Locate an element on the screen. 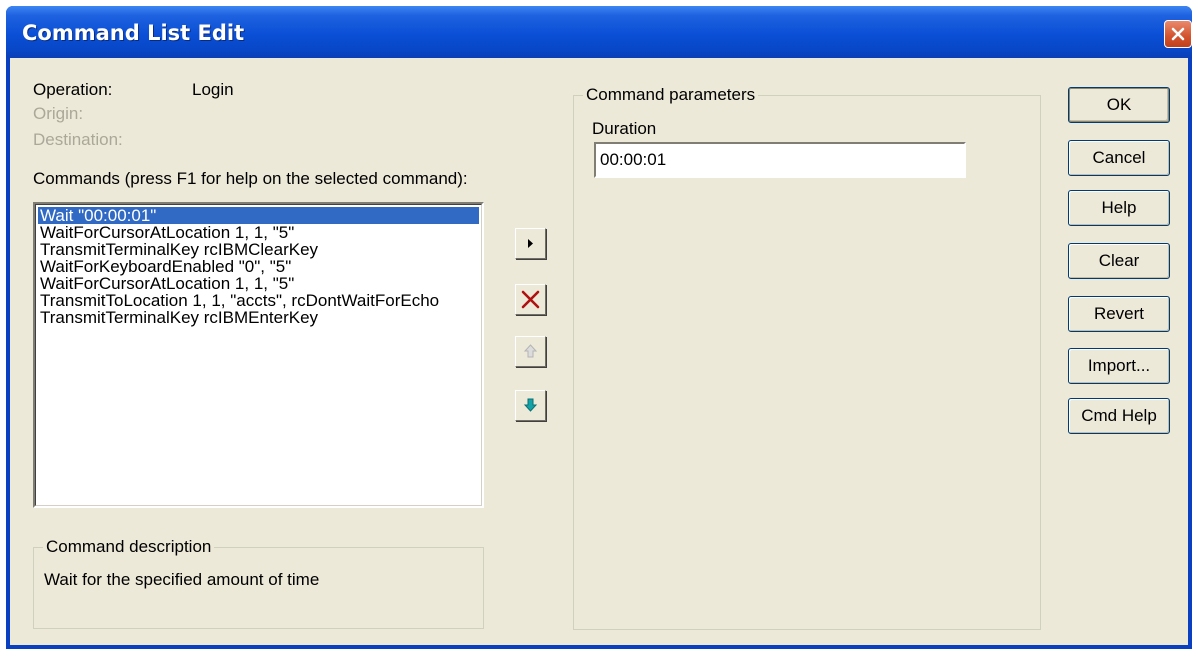 The image size is (1194, 651). move-up-button is located at coordinates (530, 351).